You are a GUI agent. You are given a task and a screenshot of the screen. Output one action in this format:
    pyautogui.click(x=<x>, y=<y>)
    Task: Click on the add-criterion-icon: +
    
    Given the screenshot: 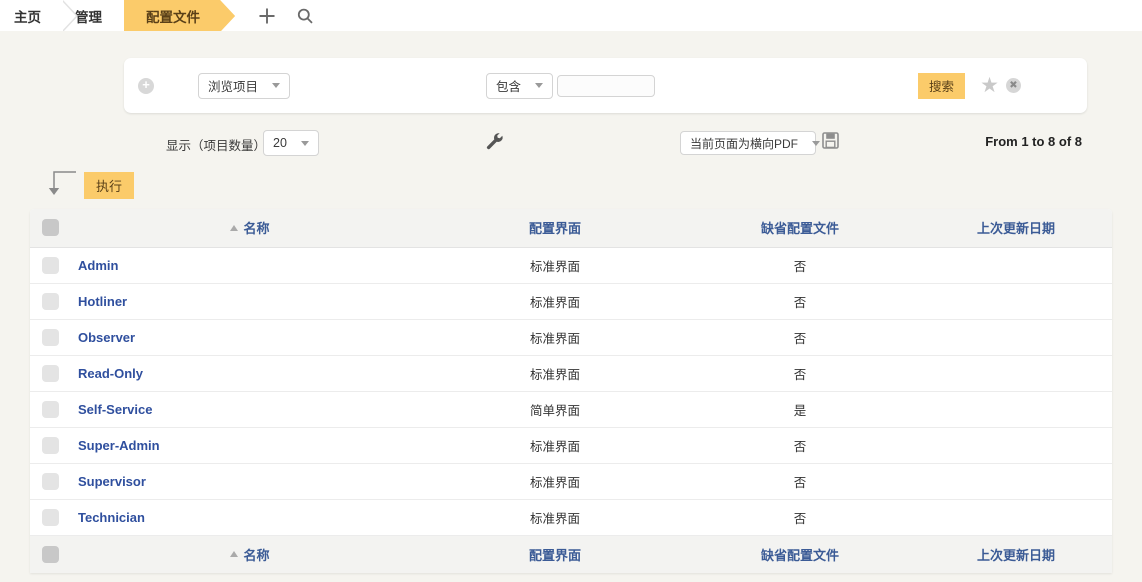 What is the action you would take?
    pyautogui.click(x=146, y=85)
    